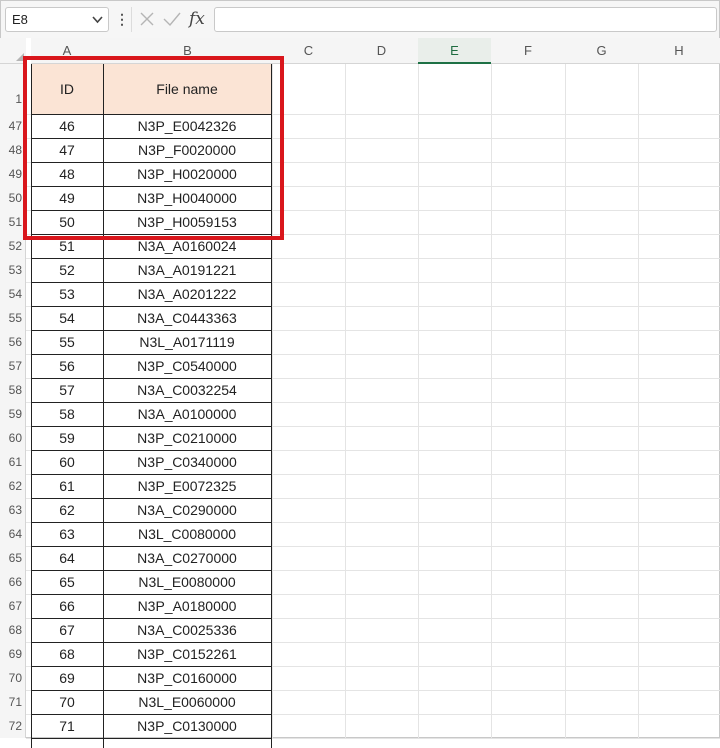 This screenshot has height=748, width=720. I want to click on cell-file-name: N3A_A0191221, so click(187, 270).